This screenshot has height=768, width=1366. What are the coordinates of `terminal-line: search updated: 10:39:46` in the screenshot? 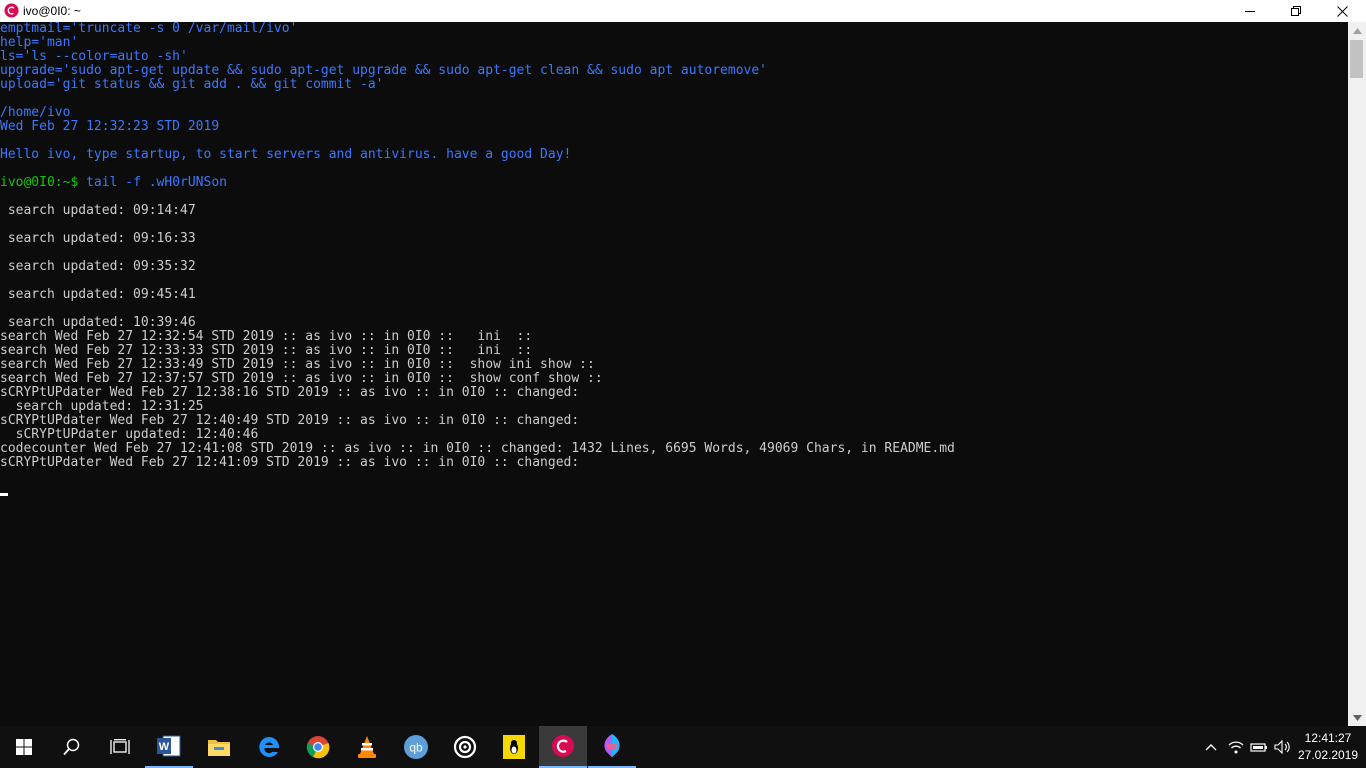 It's located at (674, 323).